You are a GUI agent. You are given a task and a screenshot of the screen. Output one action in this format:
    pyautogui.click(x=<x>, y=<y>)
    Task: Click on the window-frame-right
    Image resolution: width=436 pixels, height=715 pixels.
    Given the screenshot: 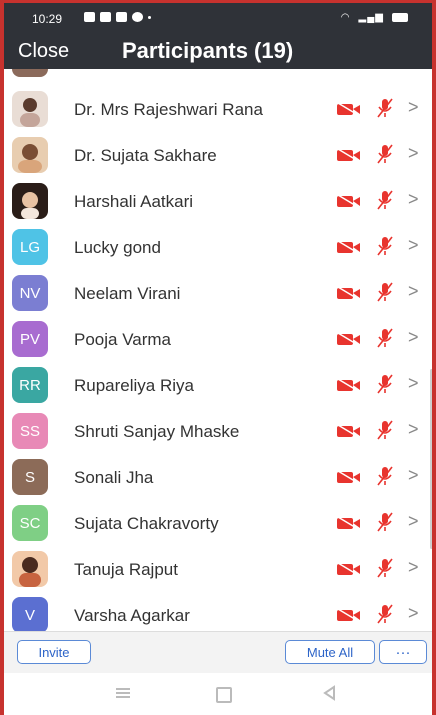 What is the action you would take?
    pyautogui.click(x=434, y=357)
    